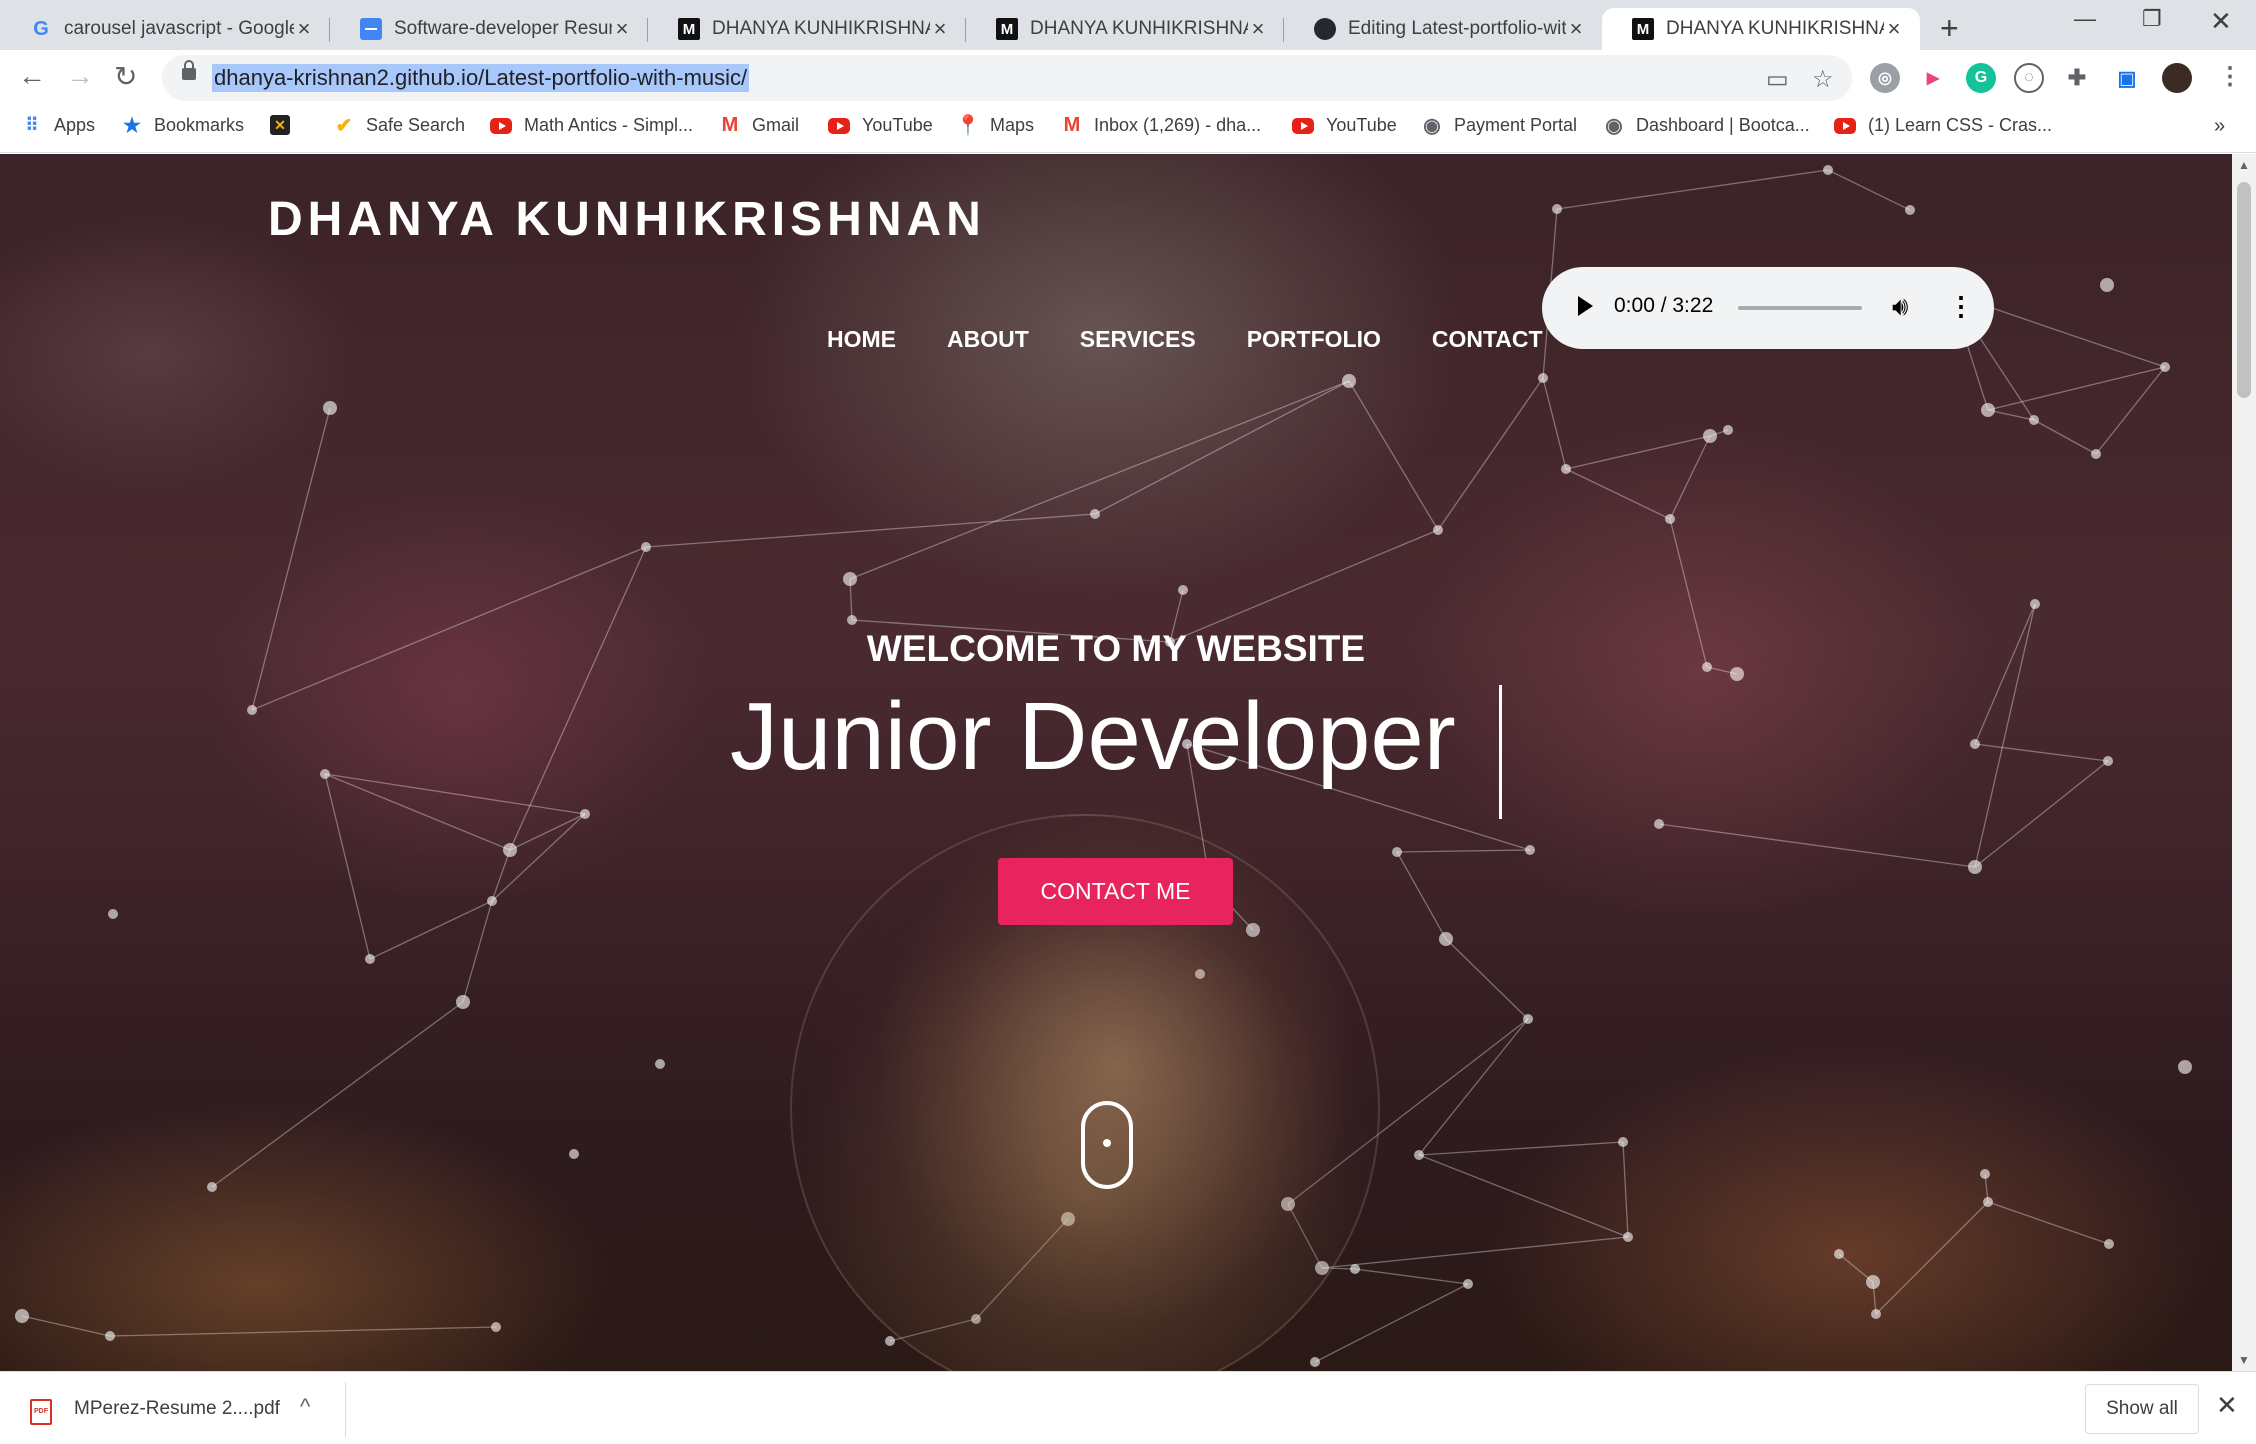  What do you see at coordinates (1499, 126) in the screenshot?
I see `bookmark-payment-portal: ◉ Payment Portal` at bounding box center [1499, 126].